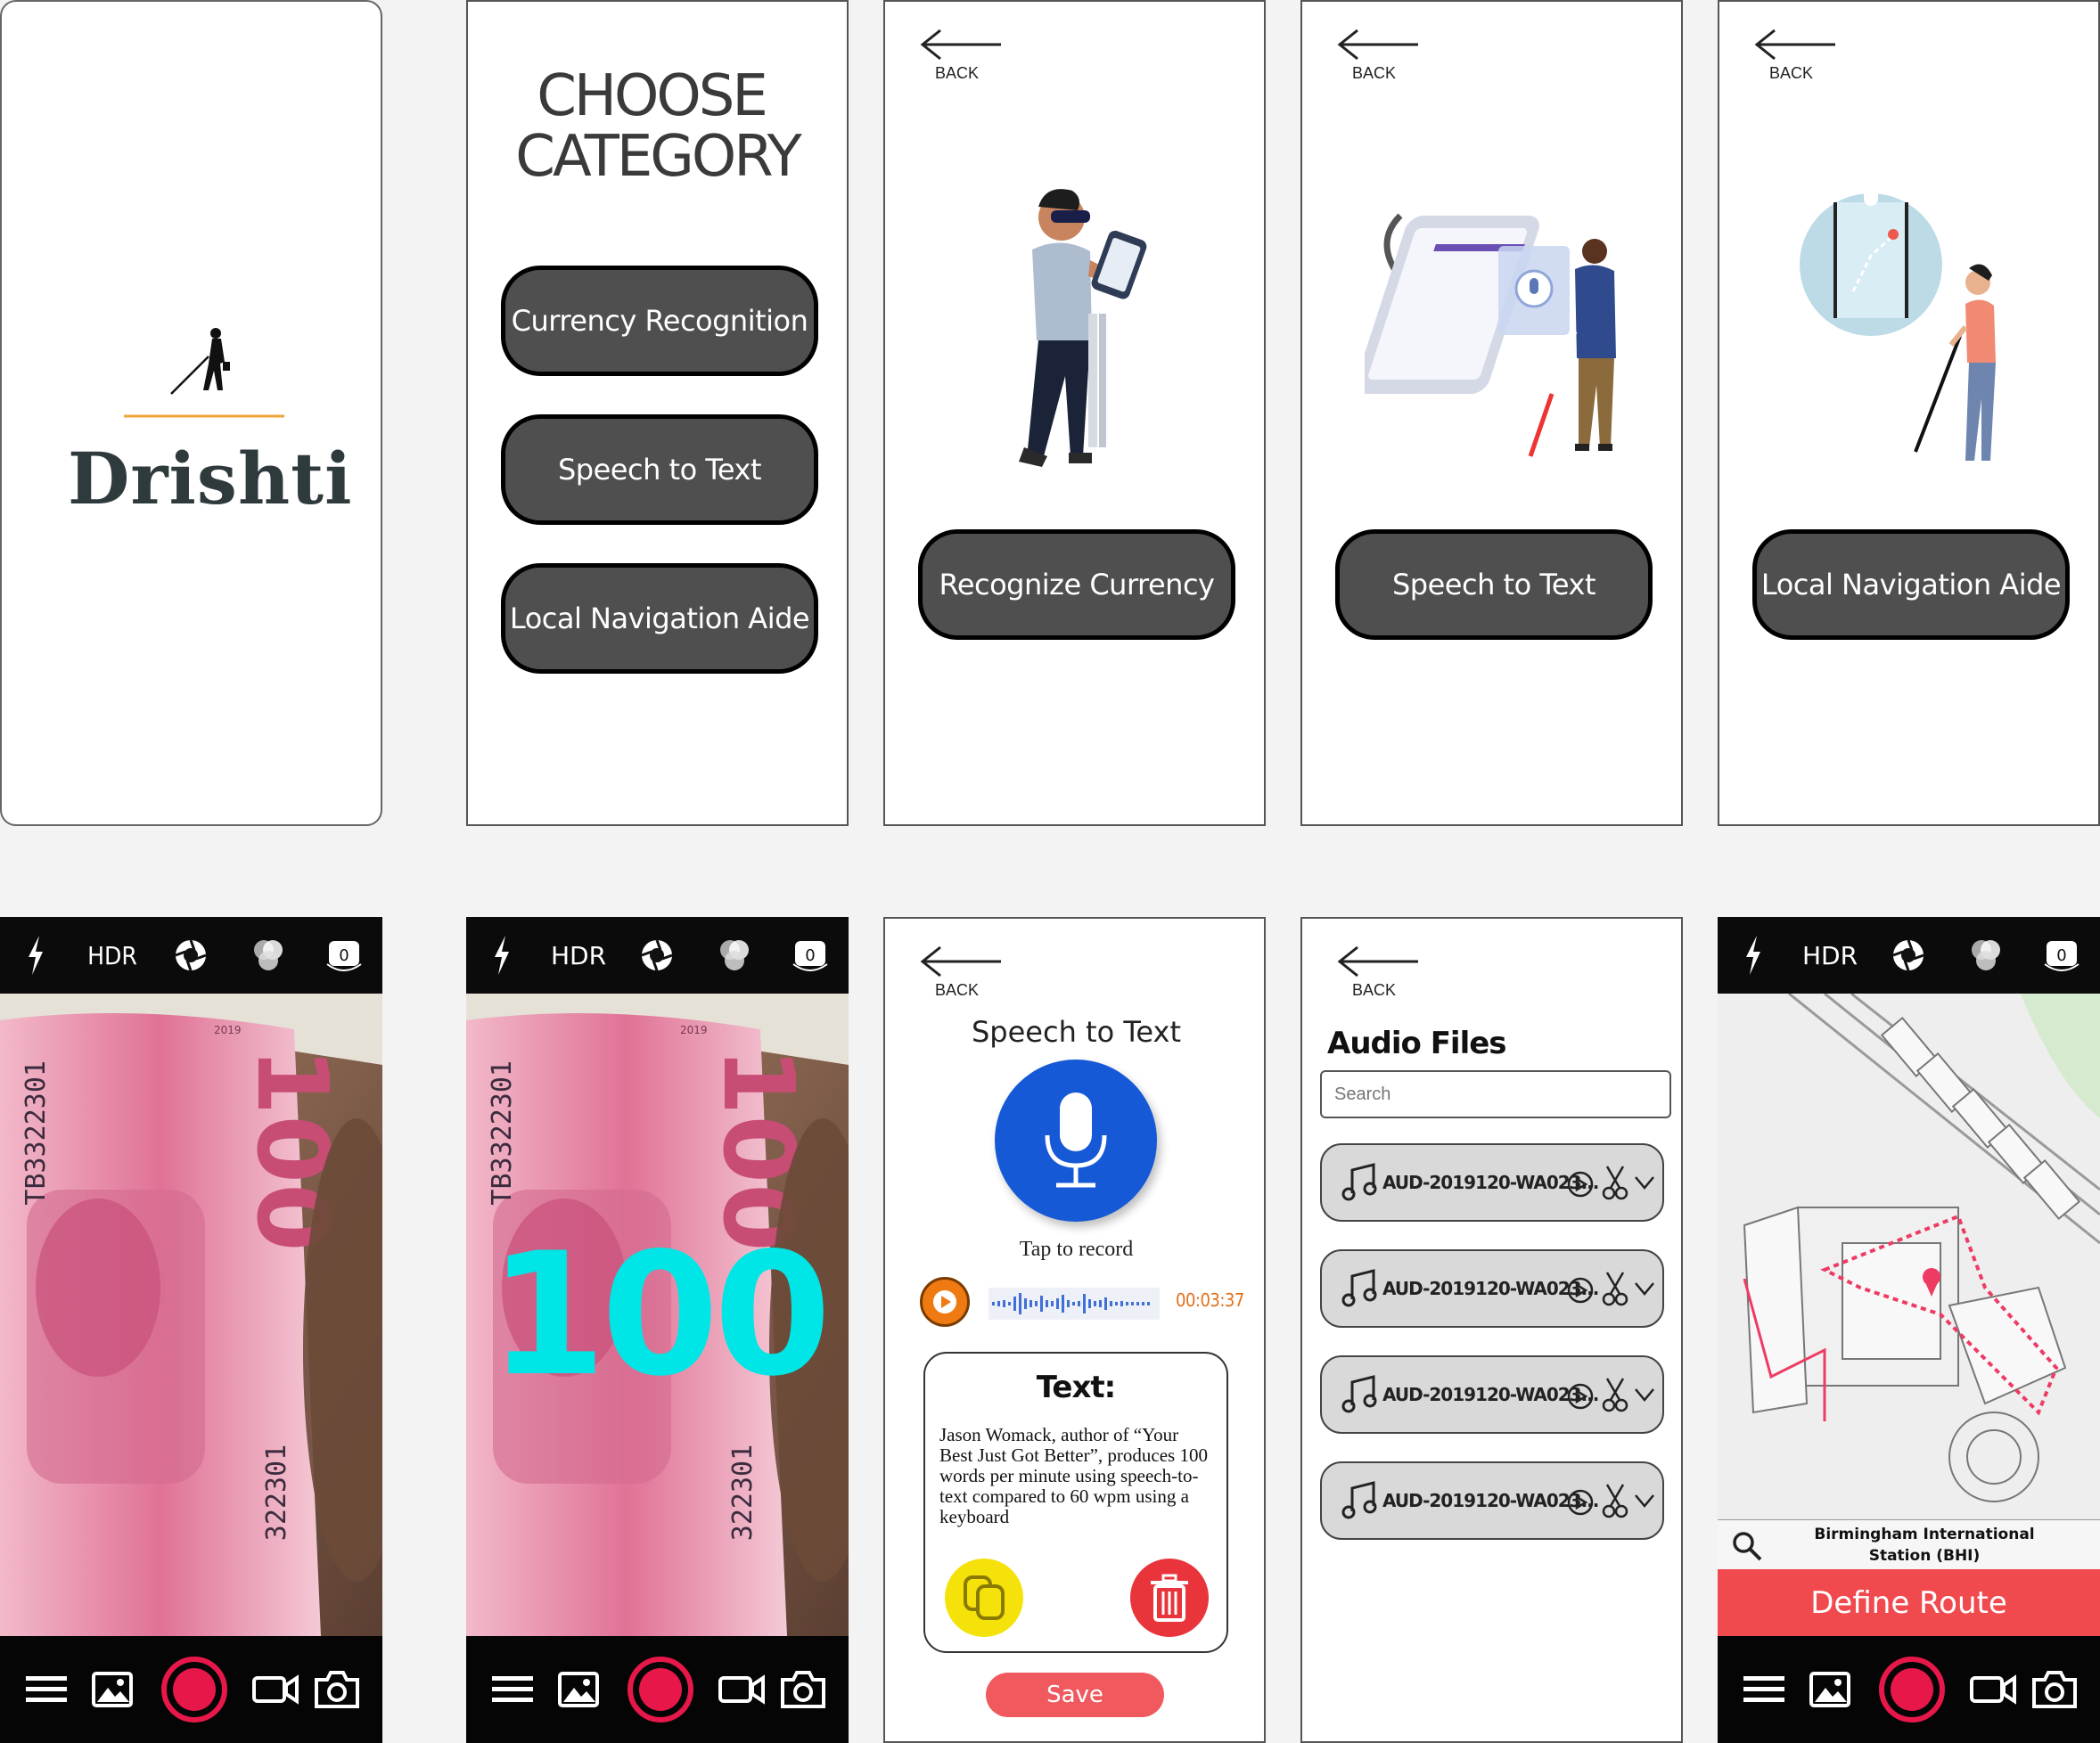  I want to click on banknote-photo: 100 TB3322301 322301 2019, so click(191, 1315).